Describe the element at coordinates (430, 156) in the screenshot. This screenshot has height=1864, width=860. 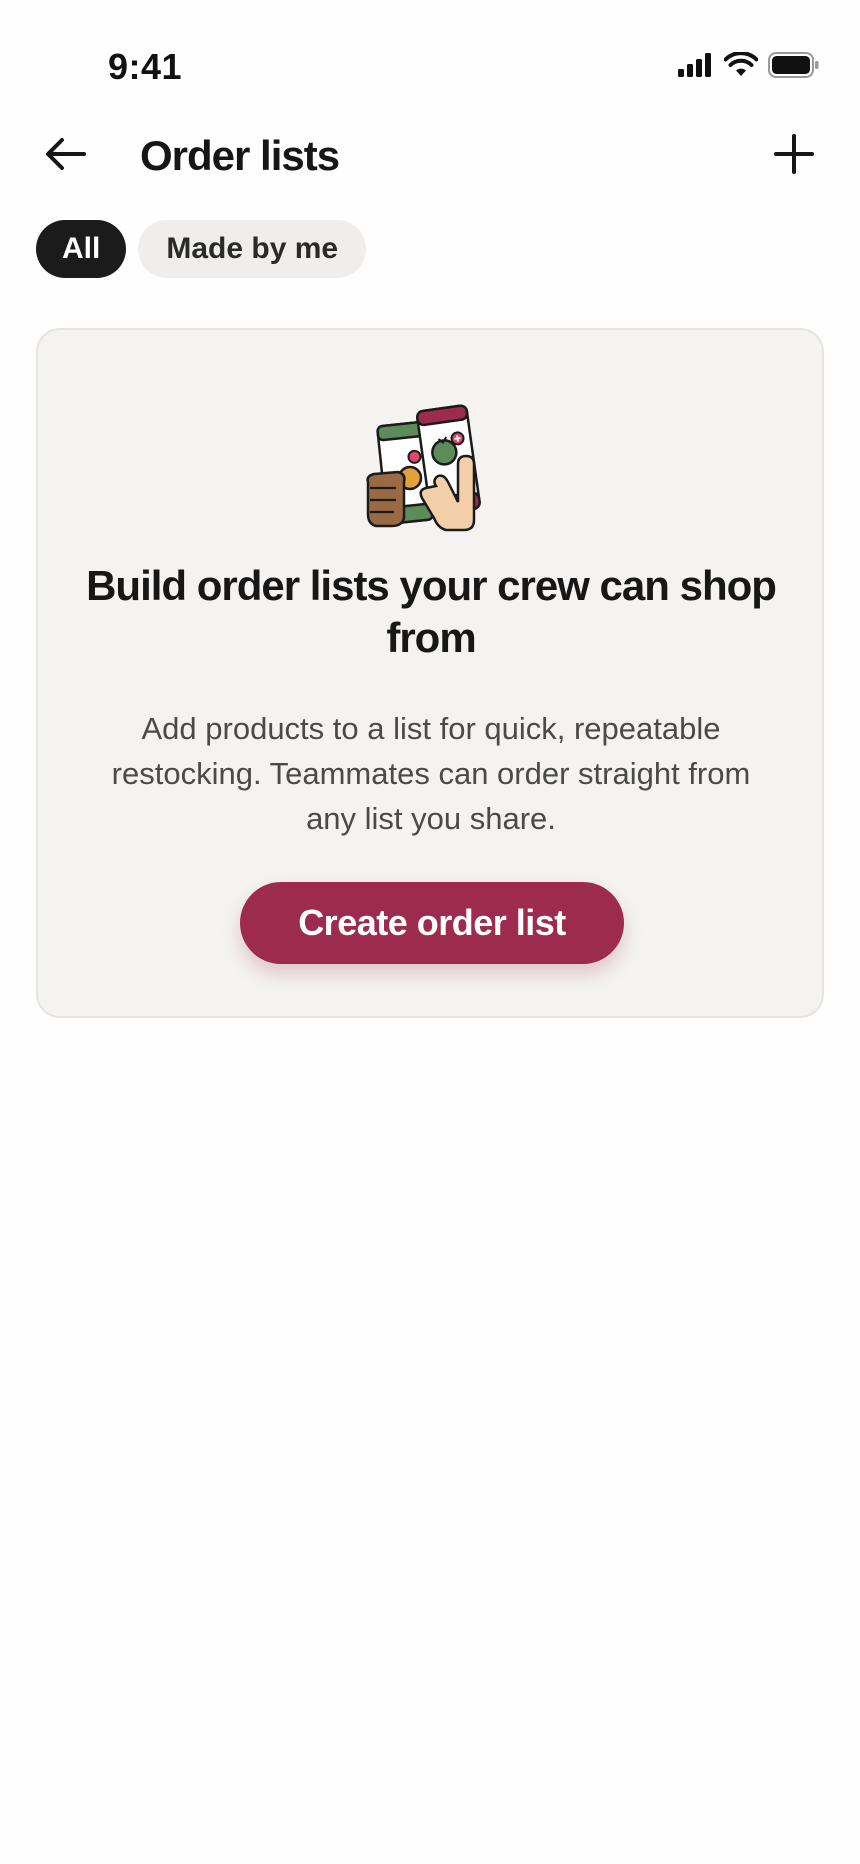
I see `header: Order lists` at that location.